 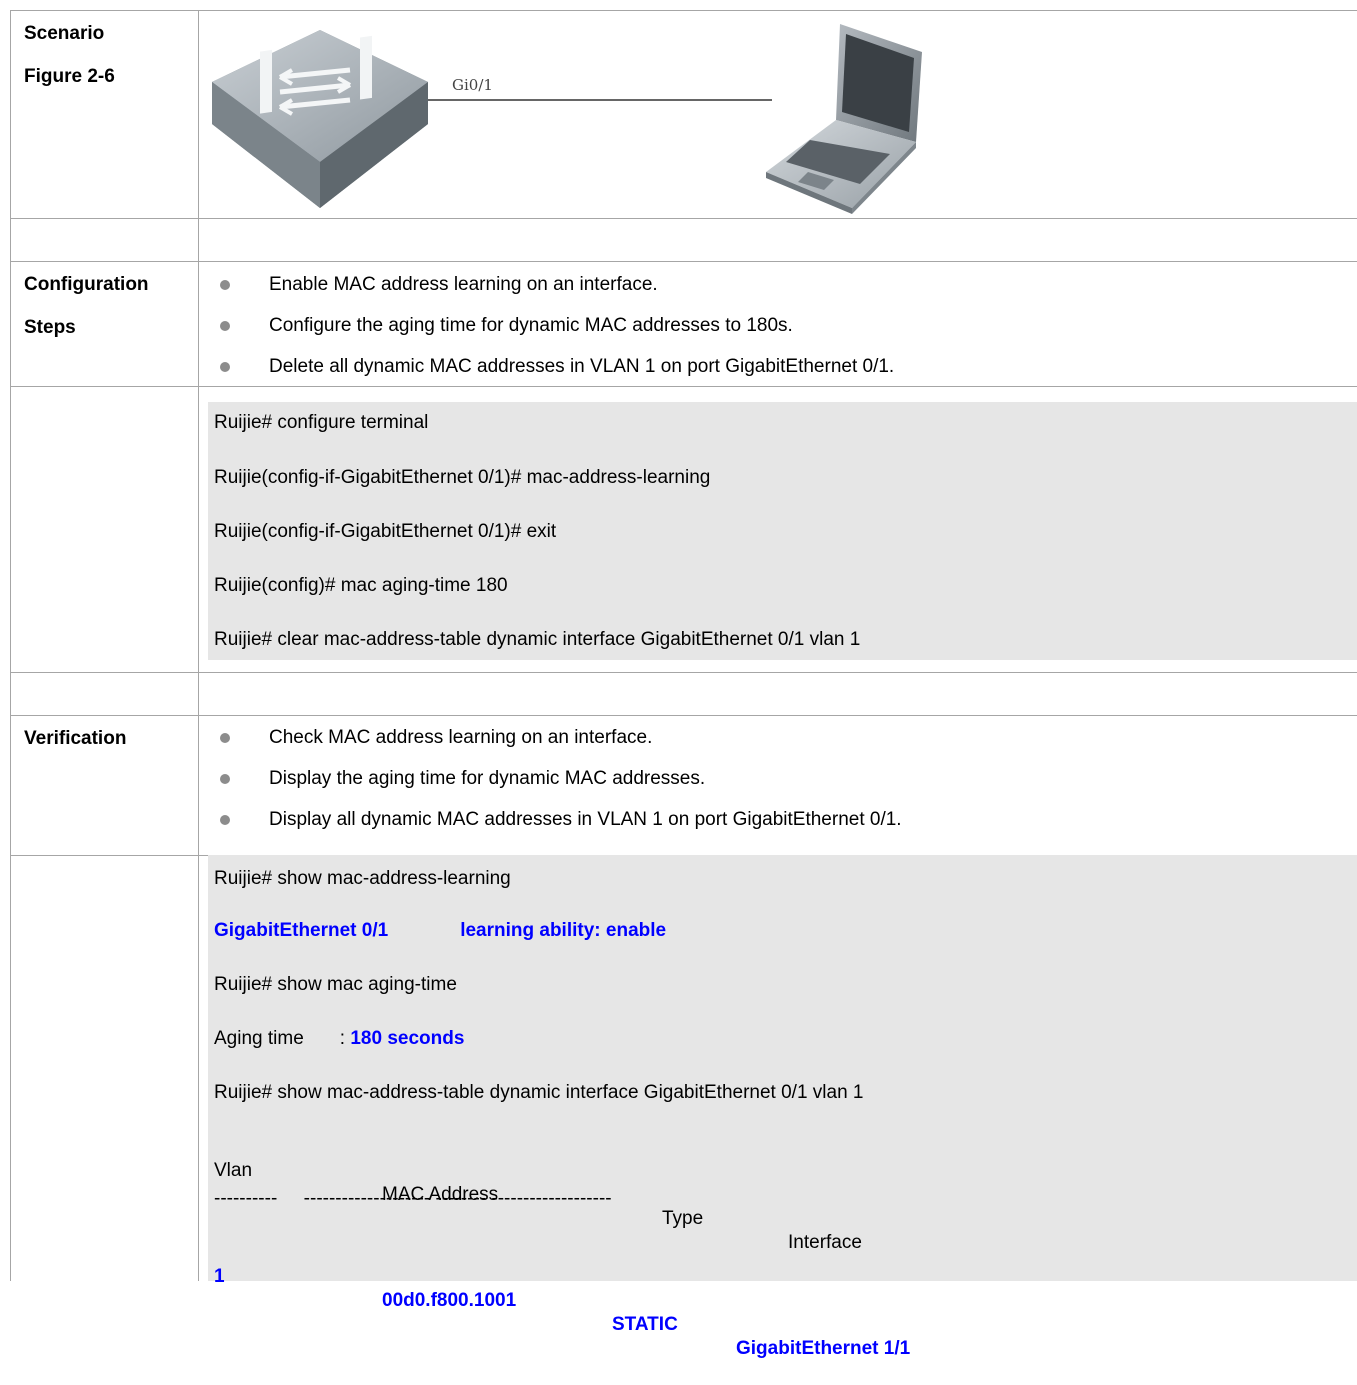 What do you see at coordinates (321, 422) in the screenshot?
I see `code-line: Ruijie# configure terminal` at bounding box center [321, 422].